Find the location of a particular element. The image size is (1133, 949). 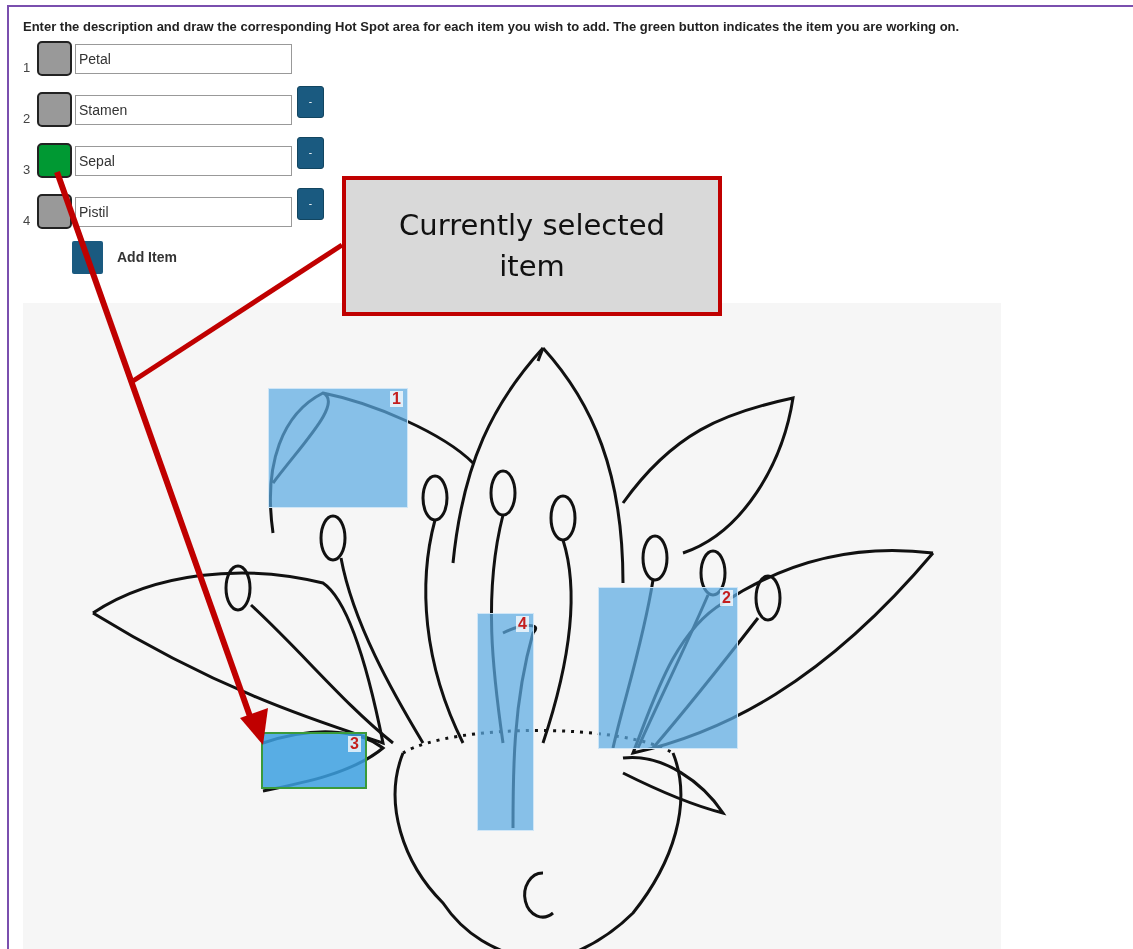

hotspot-area: 1 is located at coordinates (338, 447).